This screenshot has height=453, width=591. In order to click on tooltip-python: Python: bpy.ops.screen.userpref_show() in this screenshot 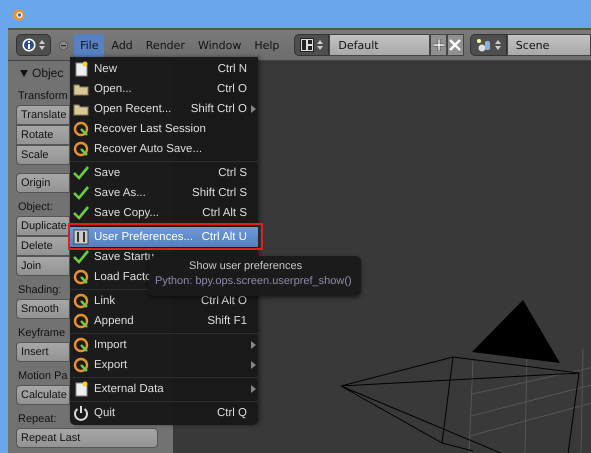, I will do `click(254, 281)`.